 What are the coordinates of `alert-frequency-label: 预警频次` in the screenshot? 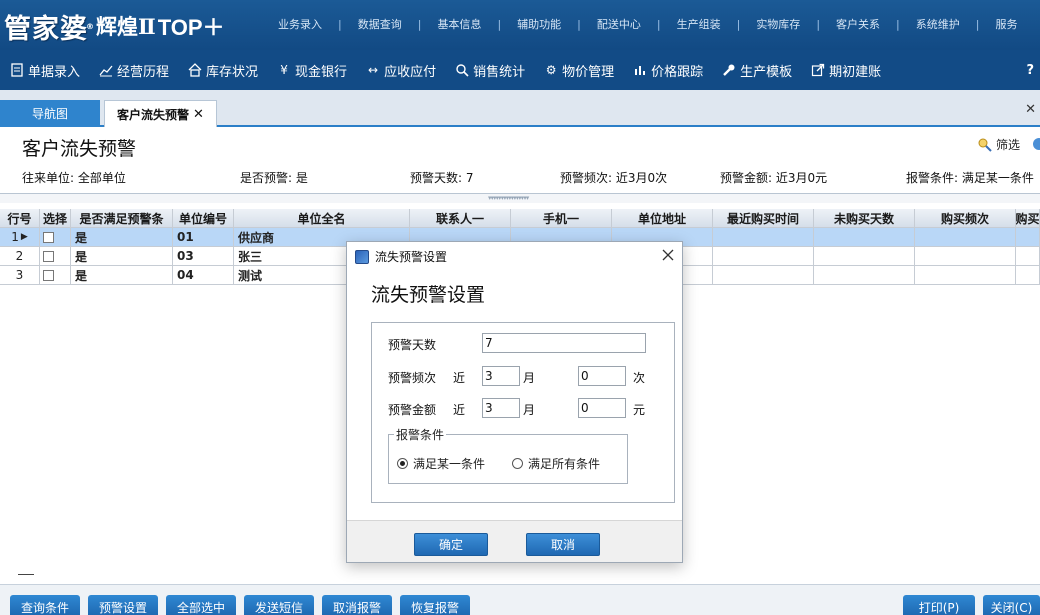 It's located at (412, 378).